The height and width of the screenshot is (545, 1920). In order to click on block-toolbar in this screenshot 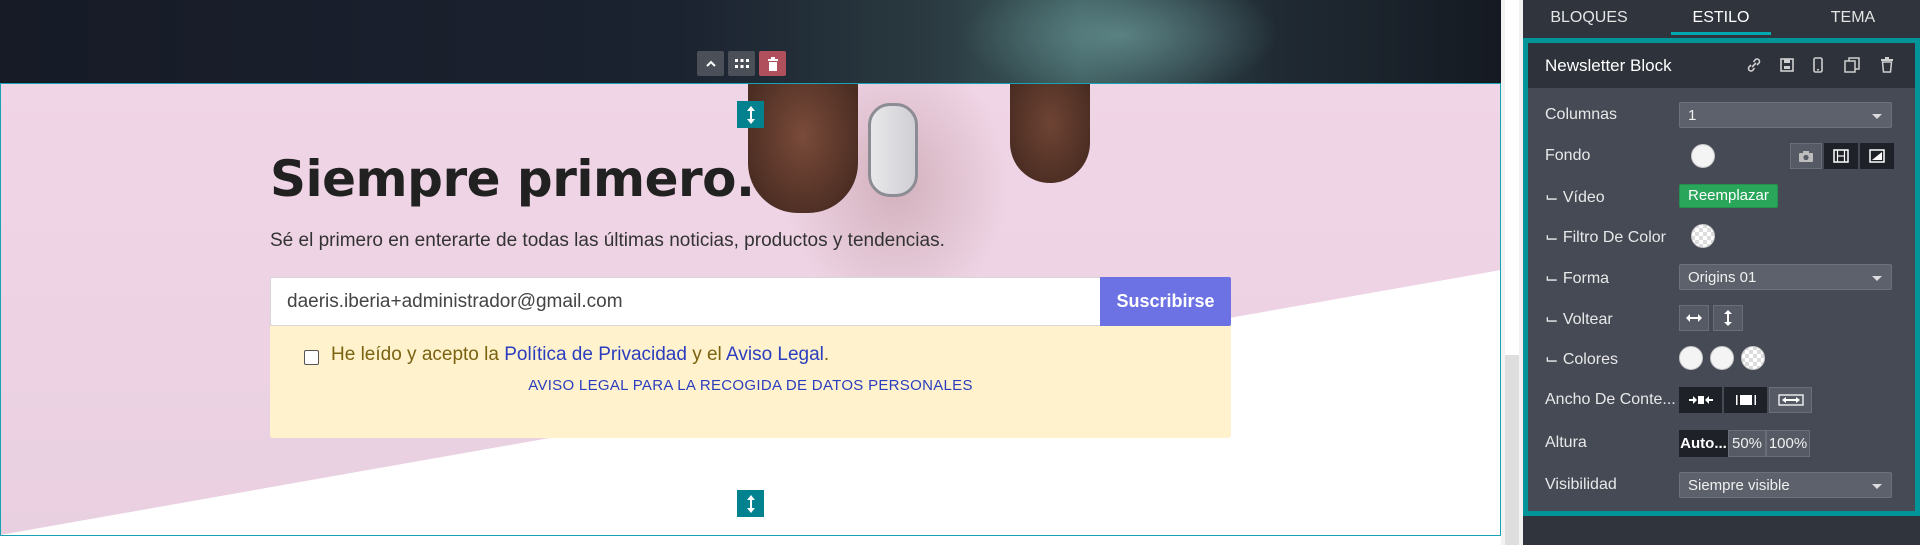, I will do `click(741, 63)`.